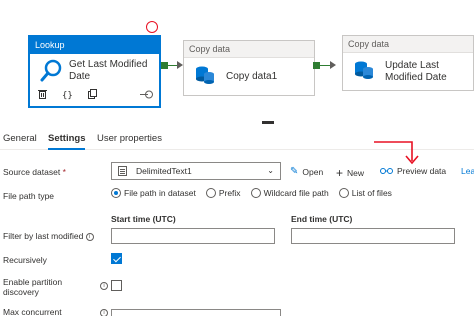 This screenshot has height=316, width=474. Describe the element at coordinates (33, 287) in the screenshot. I see `partition-discovery-label: Enable partition discovery` at that location.